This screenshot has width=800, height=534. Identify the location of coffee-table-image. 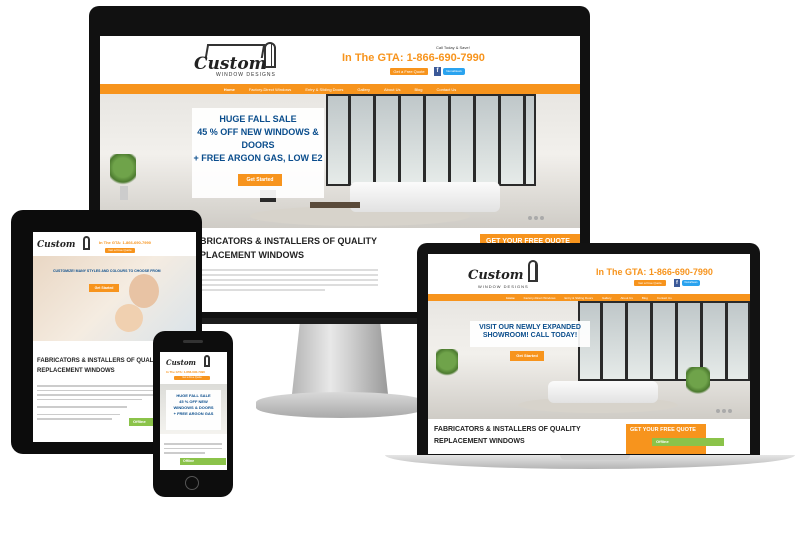
(335, 205).